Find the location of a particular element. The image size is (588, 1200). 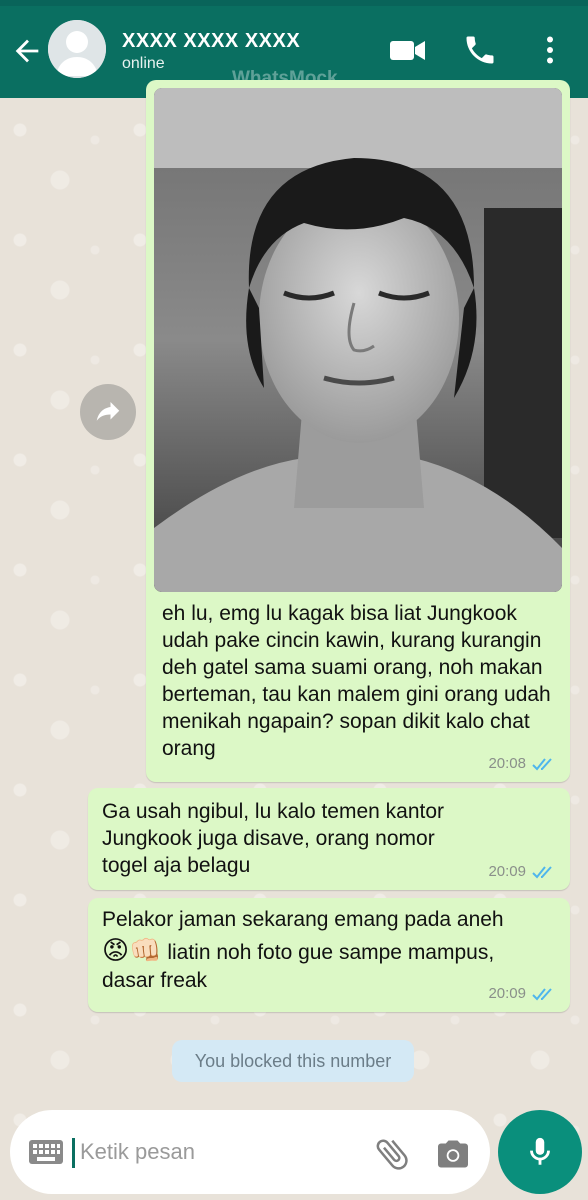

message-line: 😡👊🏻 liatin noh foto gue sampe mampus, is located at coordinates (327, 950).